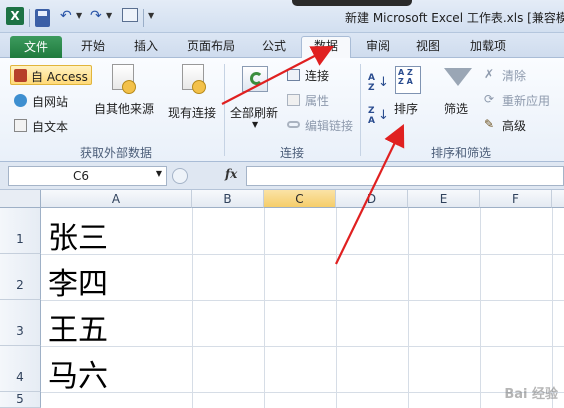 Image resolution: width=564 pixels, height=408 pixels. What do you see at coordinates (78, 281) in the screenshot?
I see `cell-a2: 李四` at bounding box center [78, 281].